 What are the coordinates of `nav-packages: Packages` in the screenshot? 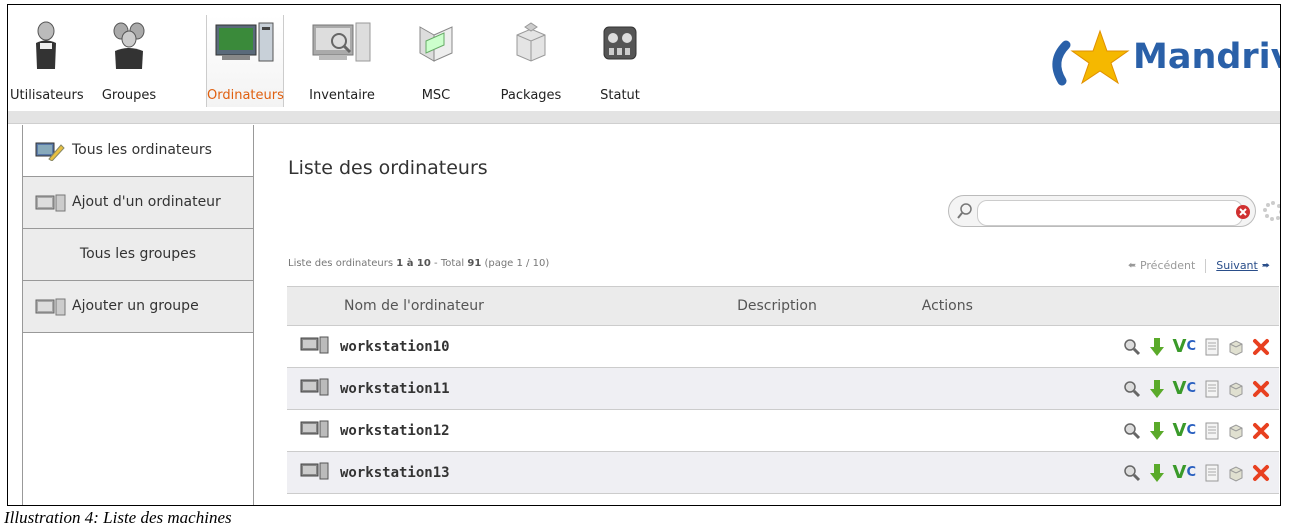 It's located at (531, 61).